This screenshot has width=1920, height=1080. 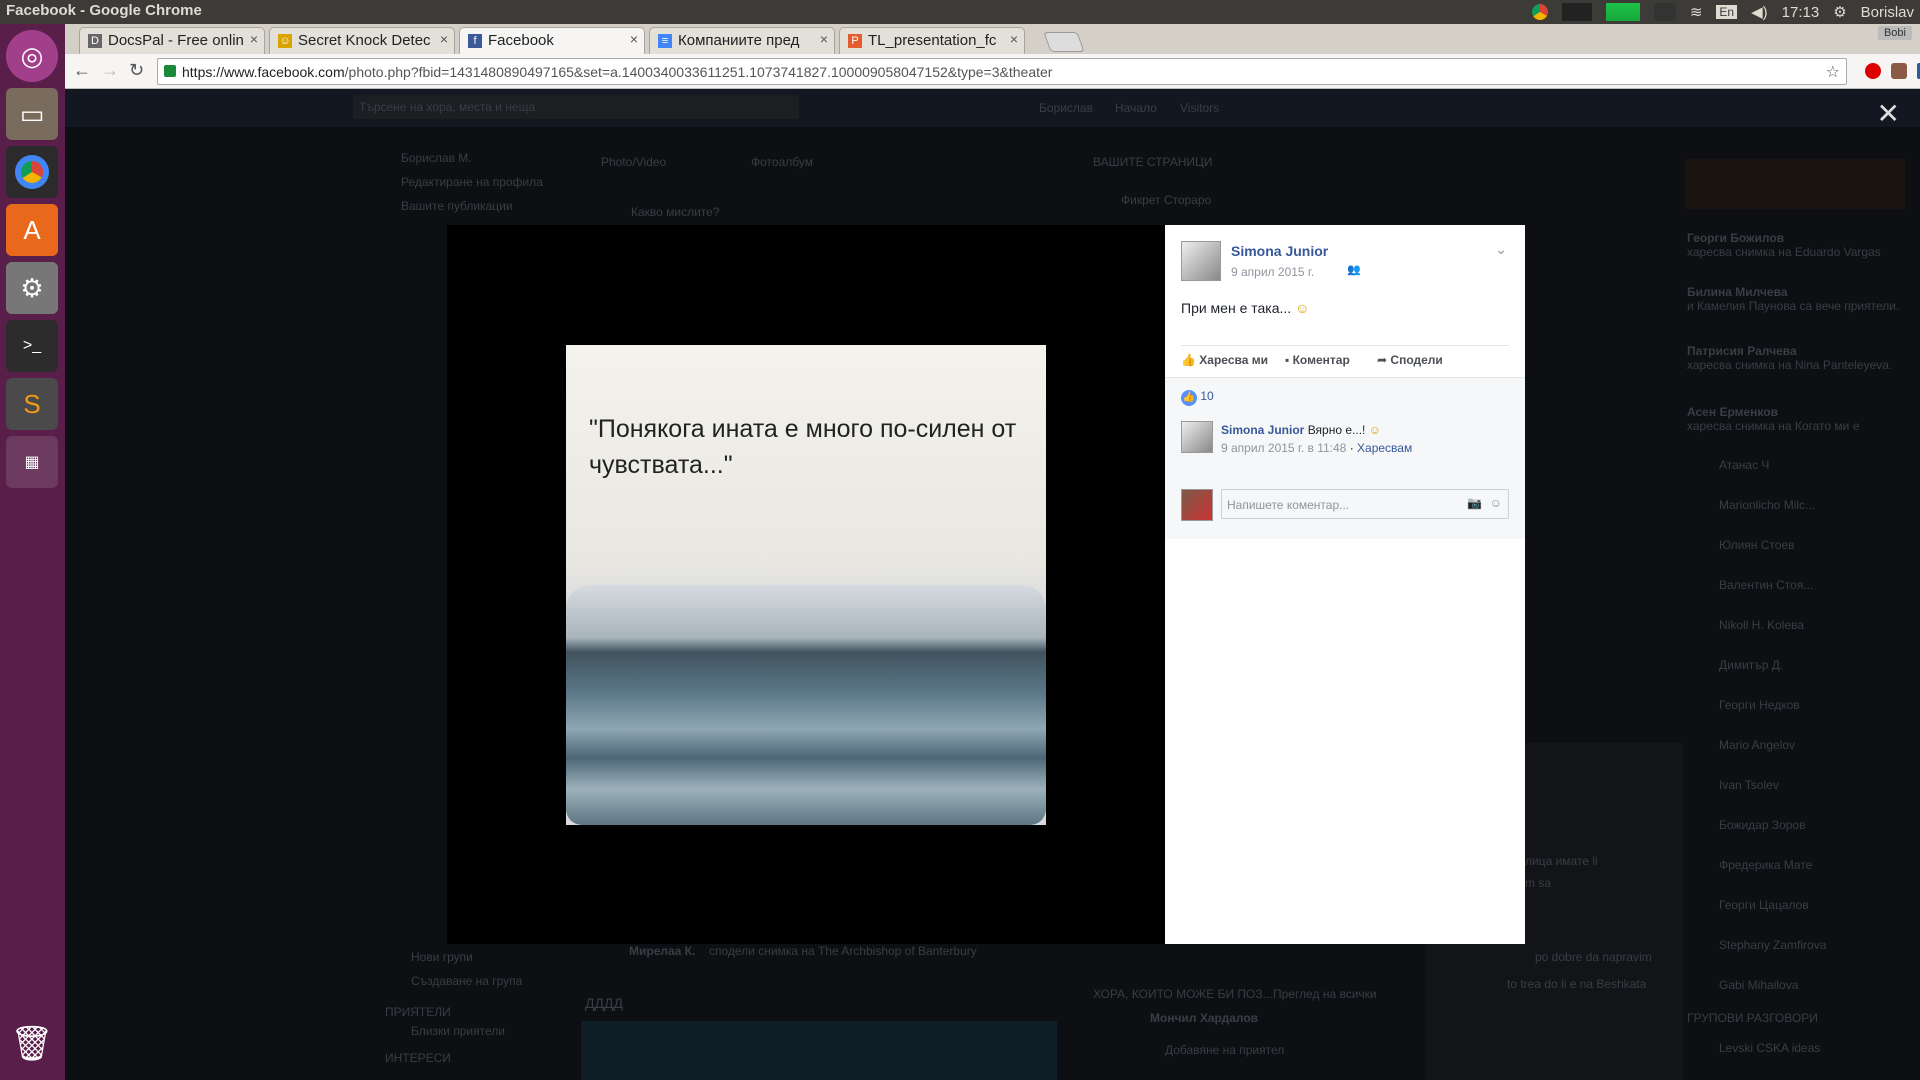 What do you see at coordinates (1365, 504) in the screenshot?
I see `comment-input: Напишете коментар... 📷 ☺` at bounding box center [1365, 504].